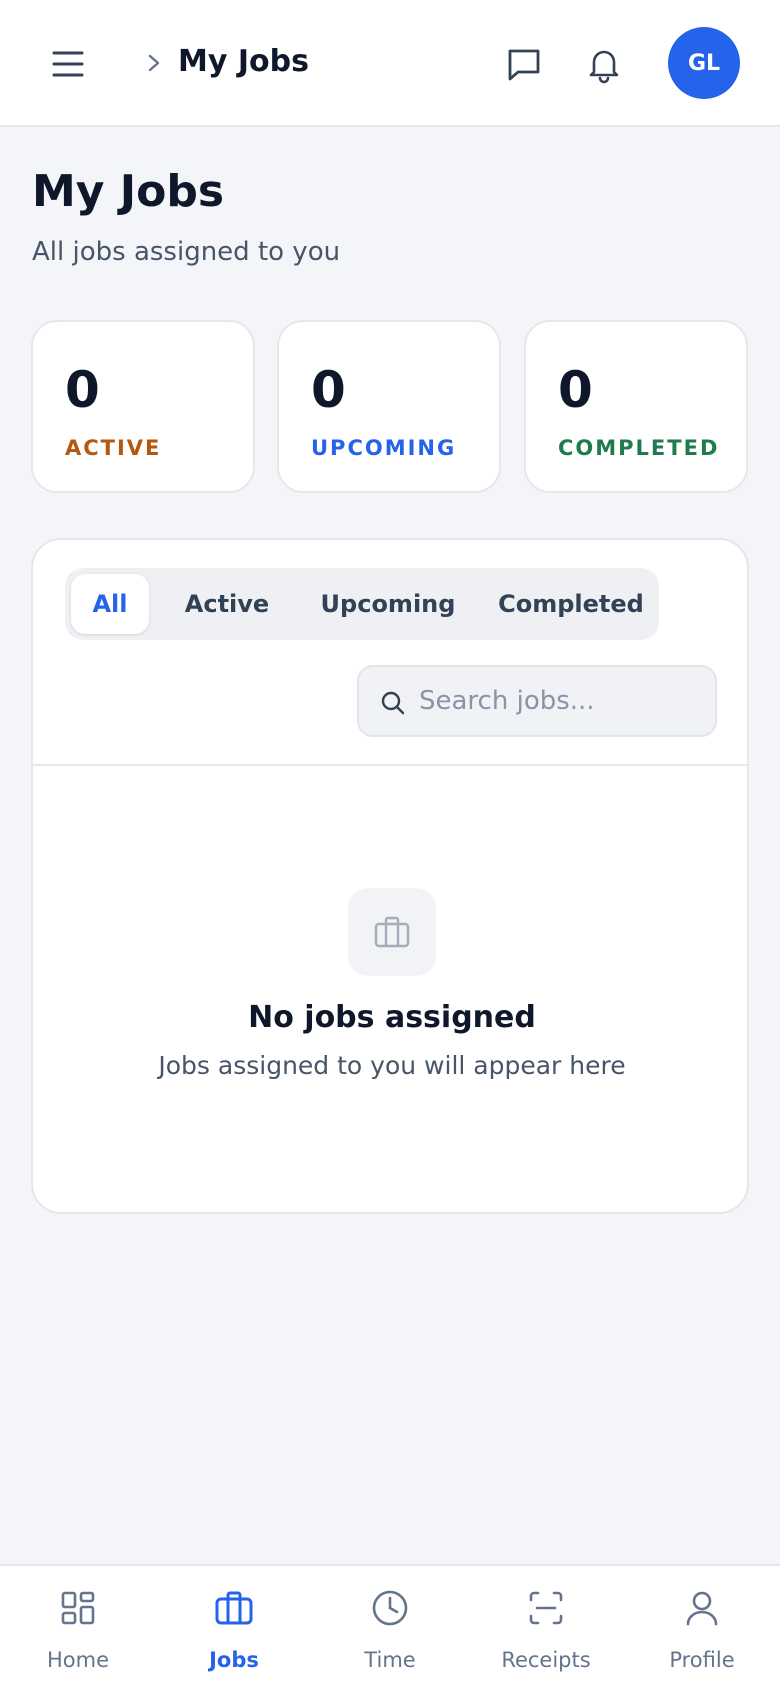  What do you see at coordinates (390, 1660) in the screenshot?
I see `nav-label: Time` at bounding box center [390, 1660].